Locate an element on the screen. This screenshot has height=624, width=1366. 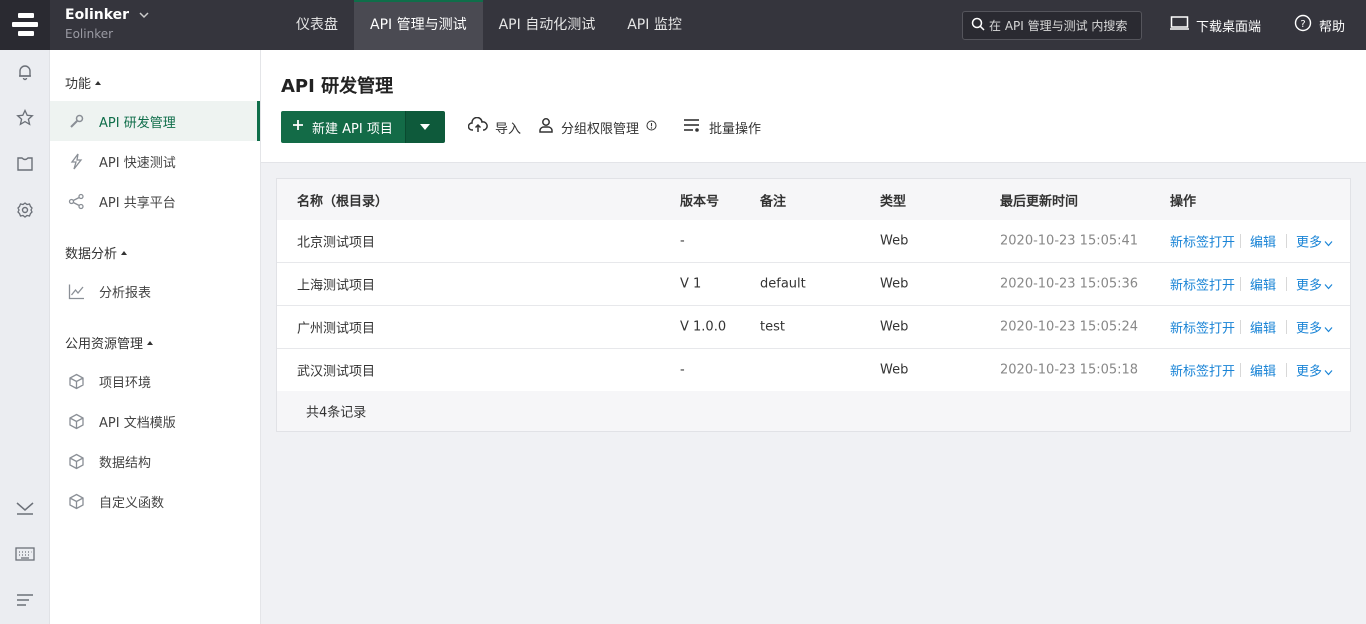
import-label: 导入 is located at coordinates (508, 129).